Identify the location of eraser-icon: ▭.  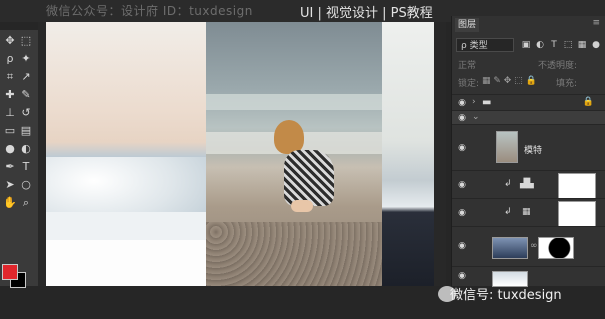
(10, 131).